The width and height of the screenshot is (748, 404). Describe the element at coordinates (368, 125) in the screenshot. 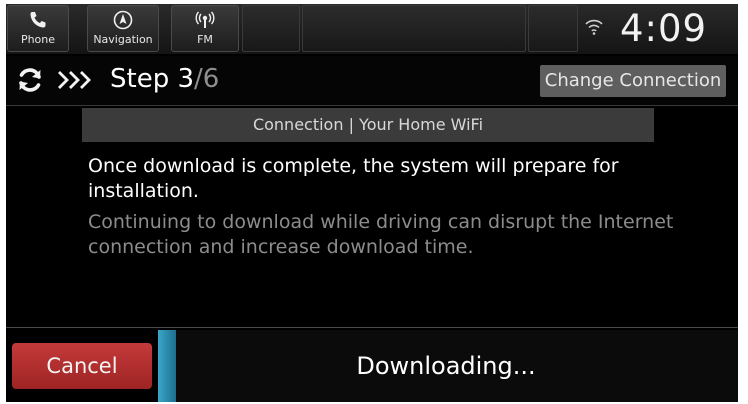

I see `connection-banner: Connection | Your Home WiFi` at that location.